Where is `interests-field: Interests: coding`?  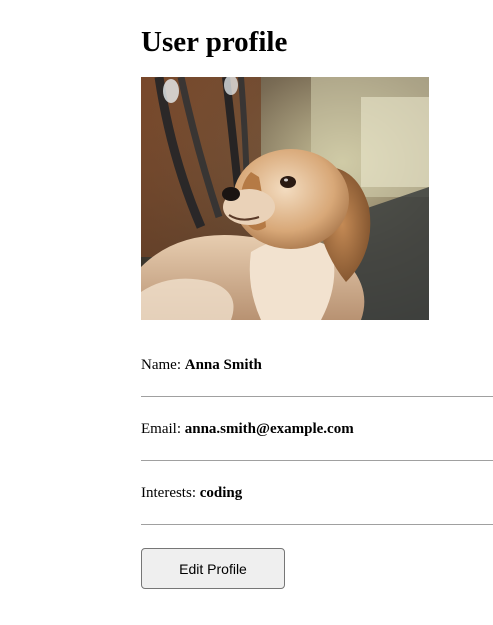
interests-field: Interests: coding is located at coordinates (317, 493).